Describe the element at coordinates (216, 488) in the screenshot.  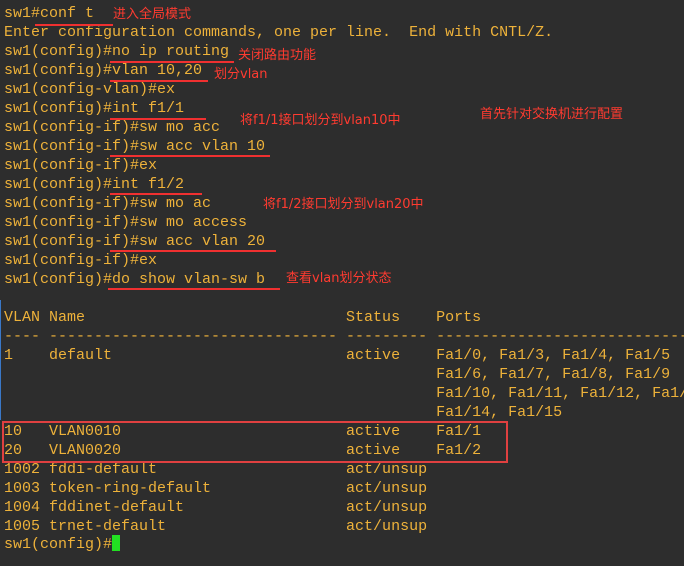
I see `terminal-line: 1003 token-ring-default act/unsup` at that location.